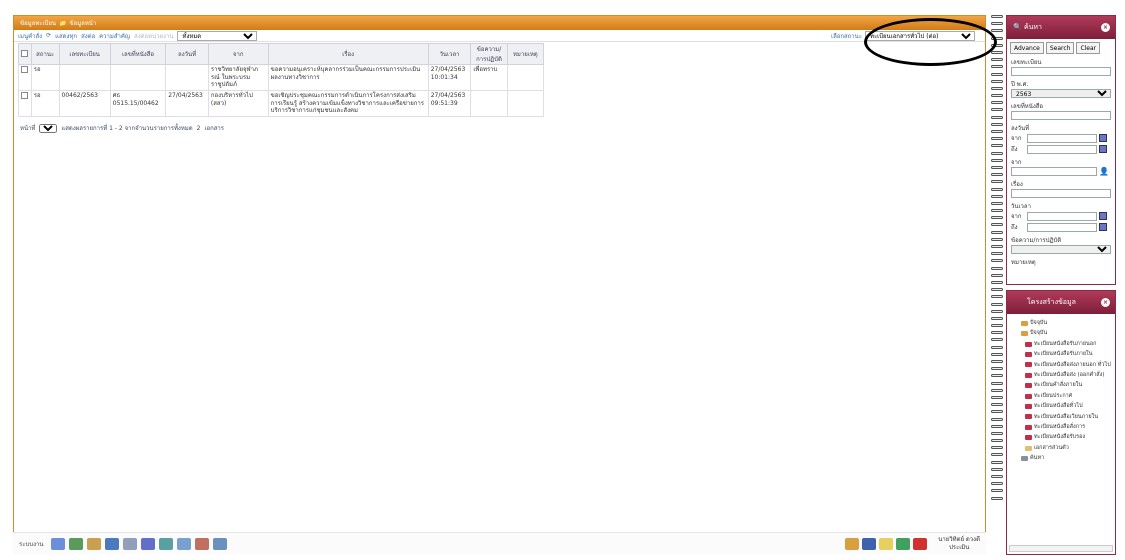 This screenshot has height=560, width=1125. What do you see at coordinates (449, 54) in the screenshot?
I see `col-datetime: วันเวลา` at bounding box center [449, 54].